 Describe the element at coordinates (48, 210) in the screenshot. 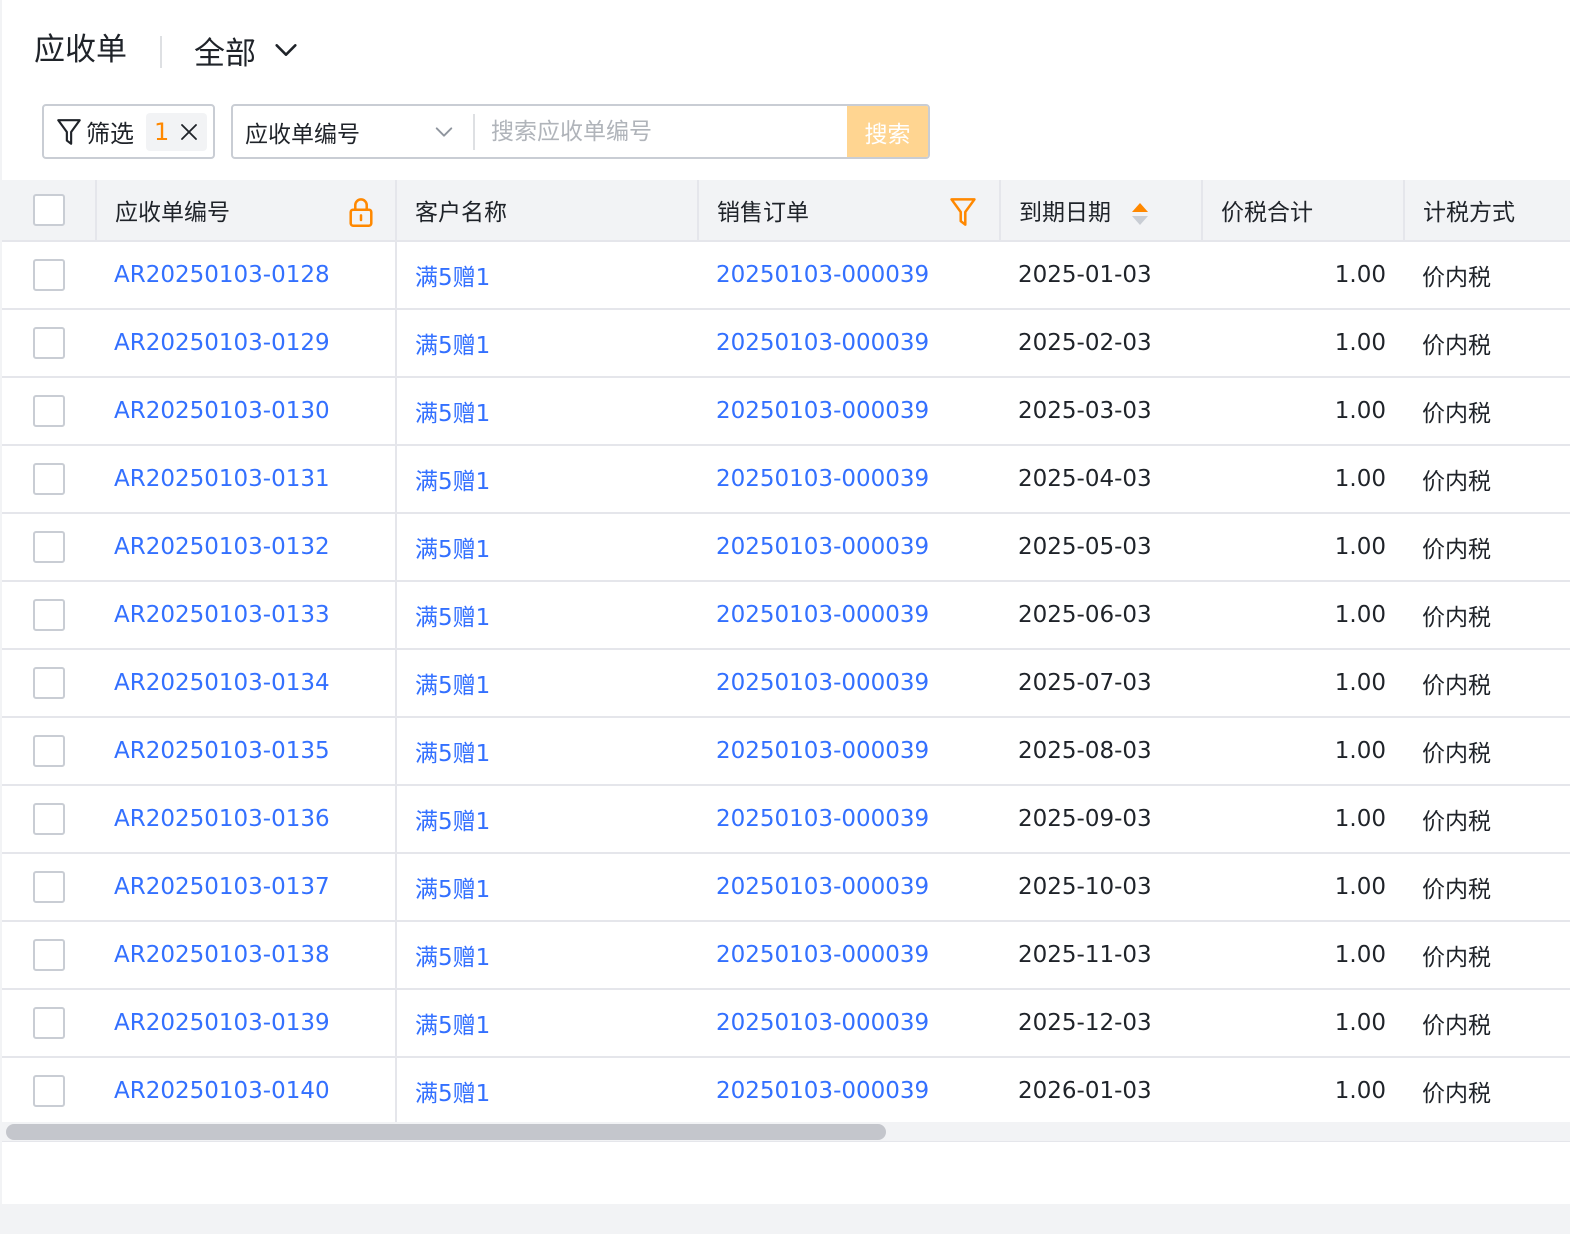

I see `select-all-checkbox` at that location.